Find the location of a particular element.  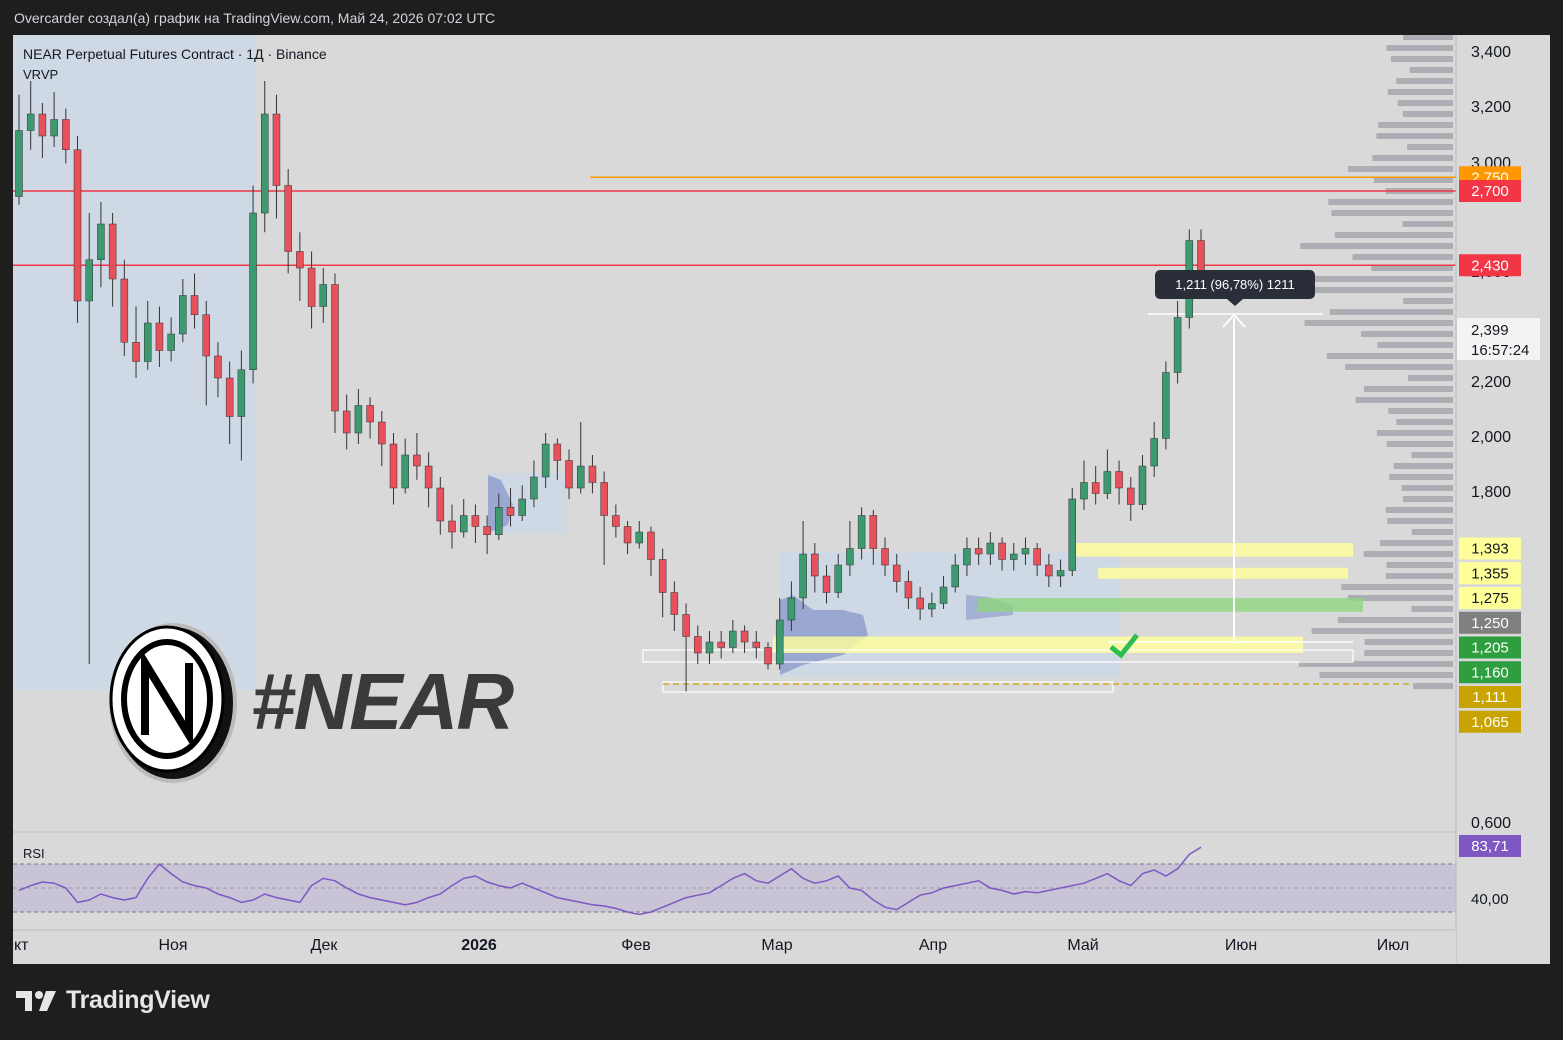

indicator-label: VRVP is located at coordinates (40, 74).